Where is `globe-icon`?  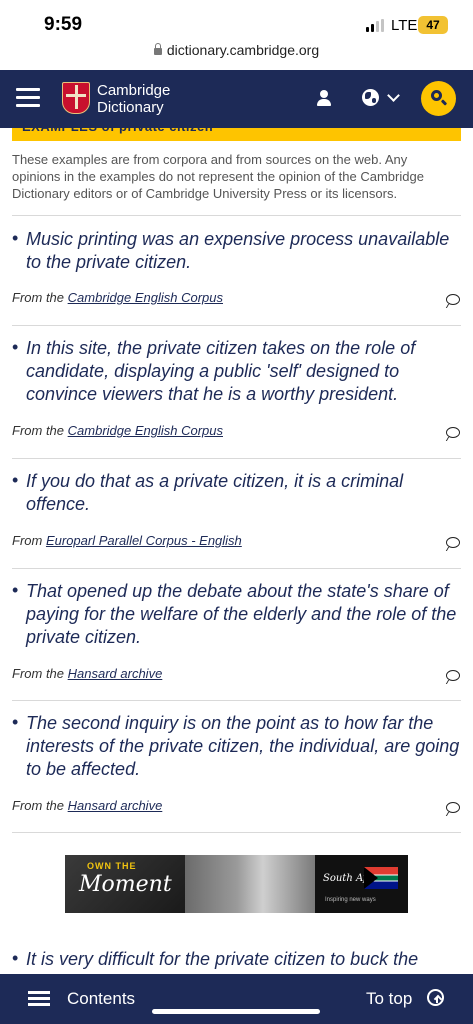 globe-icon is located at coordinates (370, 97).